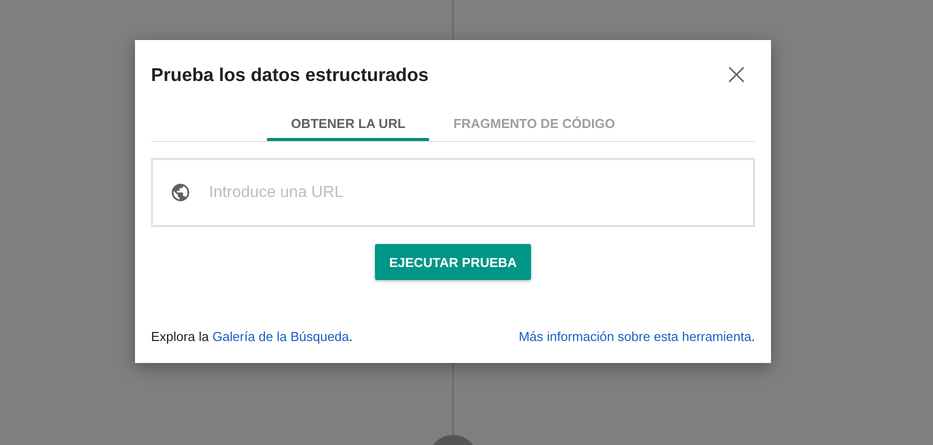 This screenshot has height=445, width=933. I want to click on run-test-button: EJECUTAR PRUEBA, so click(453, 262).